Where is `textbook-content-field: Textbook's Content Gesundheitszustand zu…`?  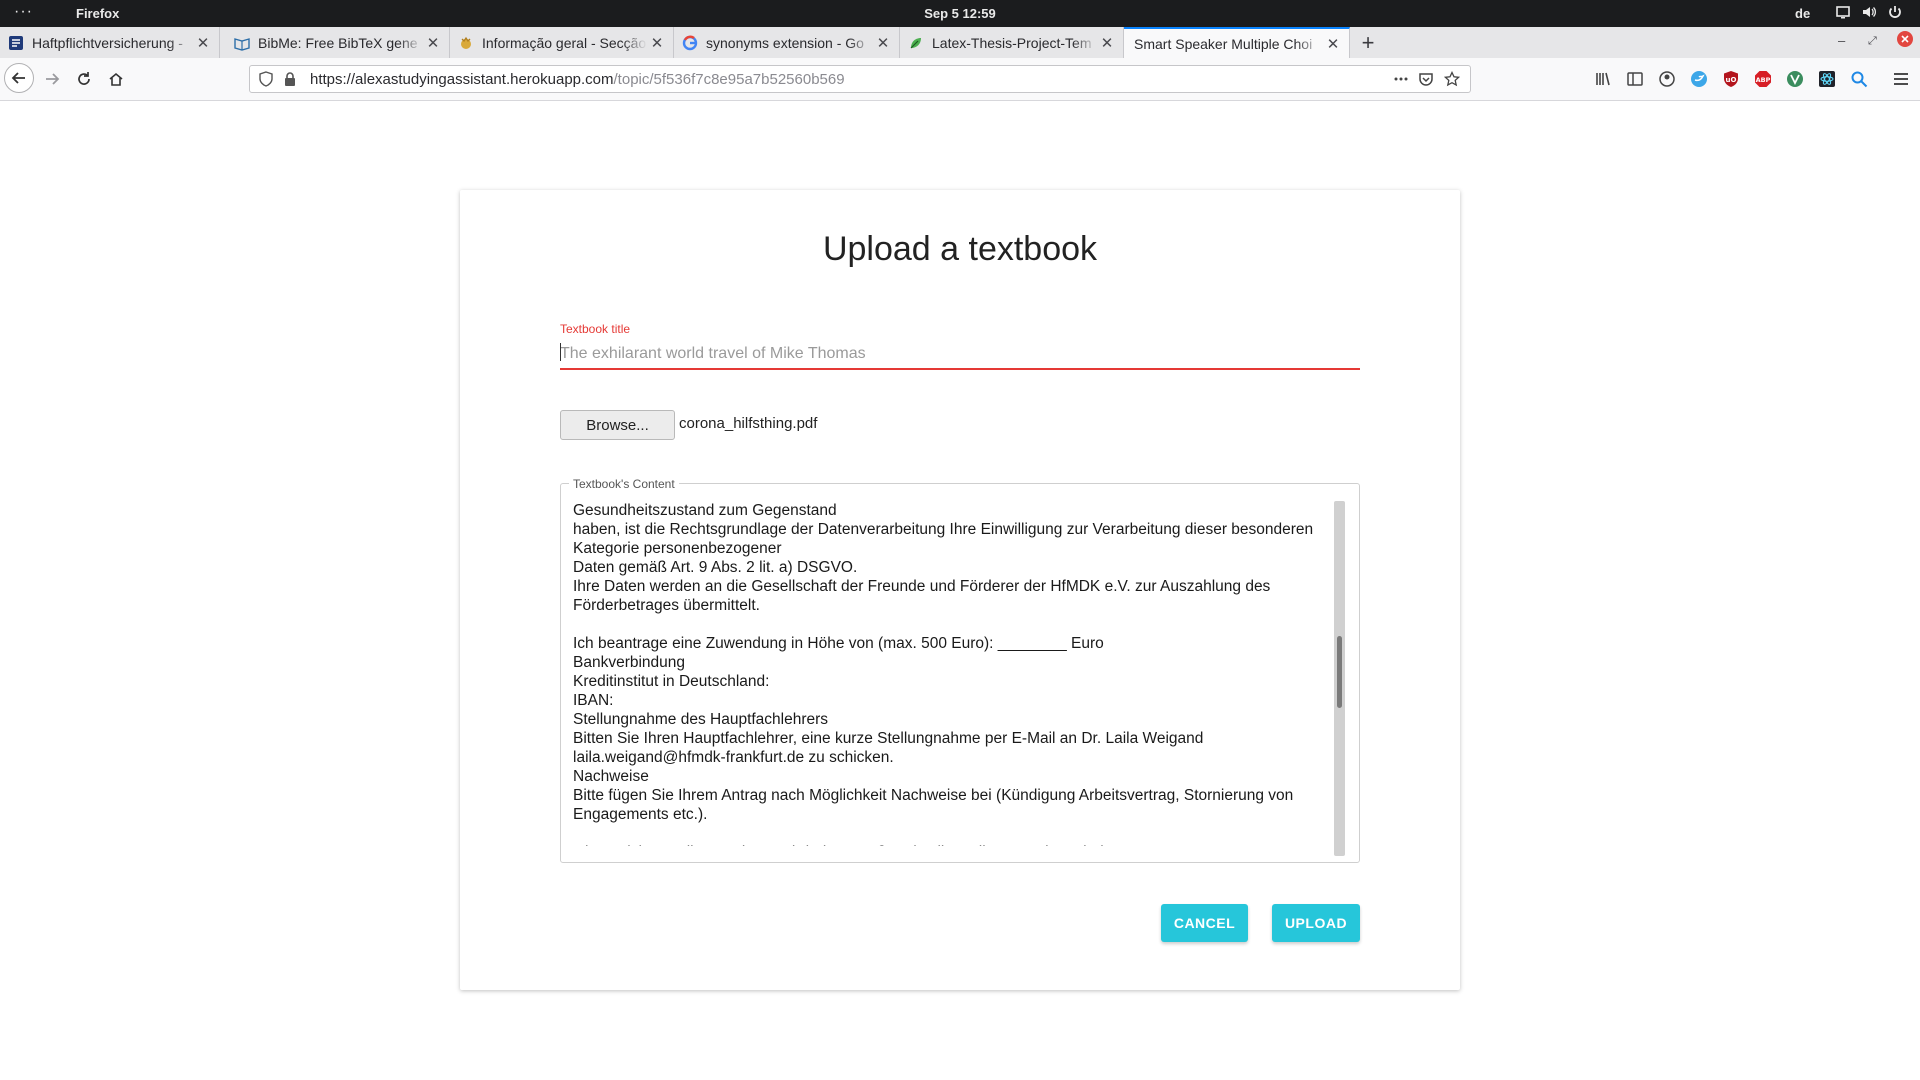
textbook-content-field: Textbook's Content Gesundheitszustand zu… is located at coordinates (960, 670).